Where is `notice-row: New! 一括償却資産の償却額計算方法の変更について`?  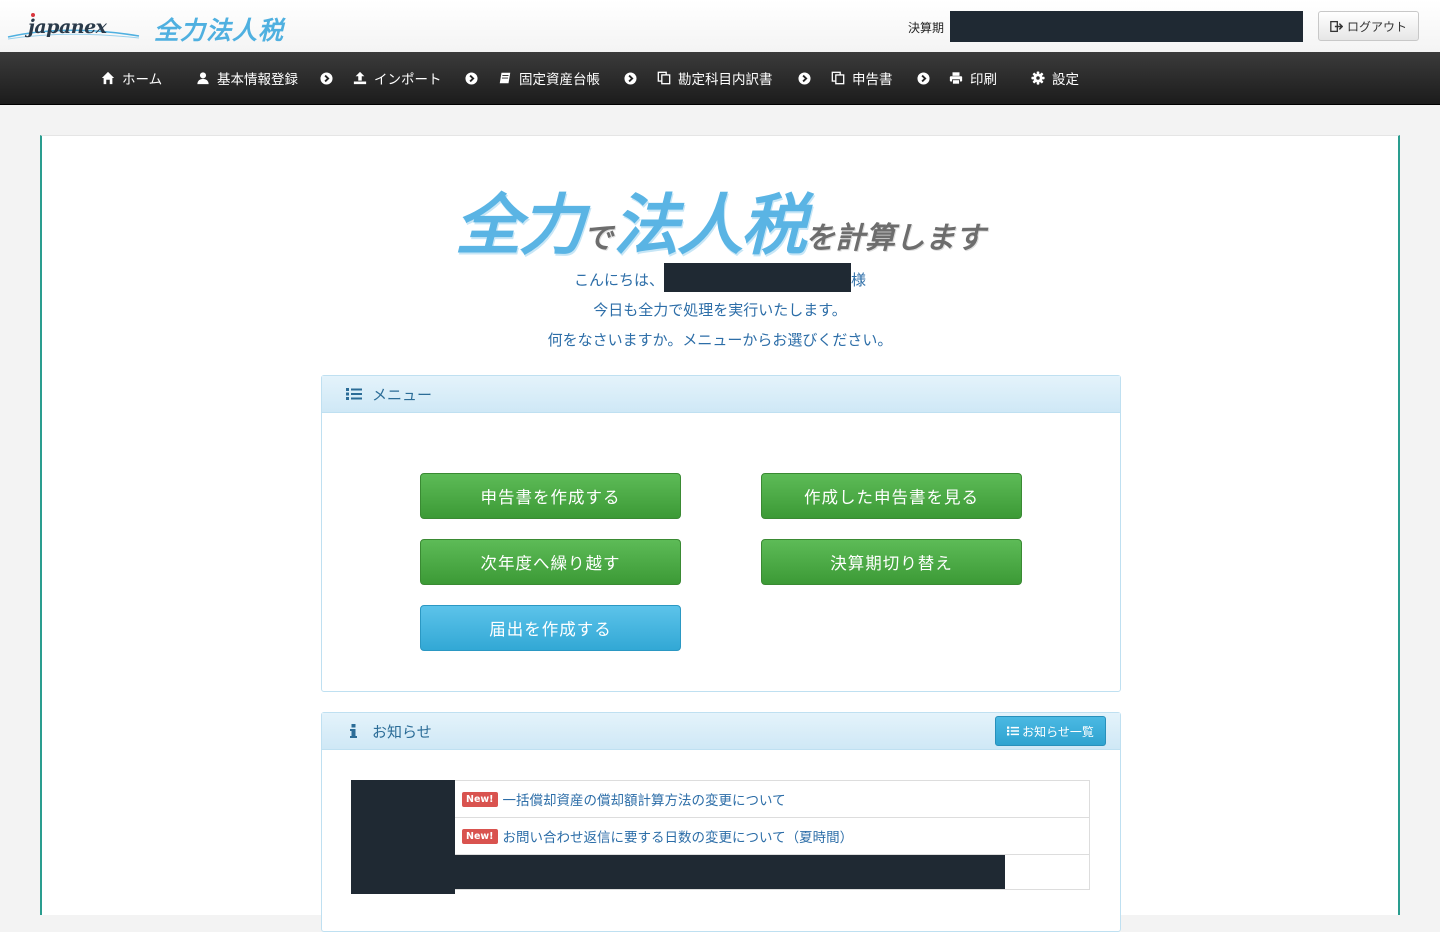 notice-row: New! 一括償却資産の償却額計算方法の変更について is located at coordinates (772, 799).